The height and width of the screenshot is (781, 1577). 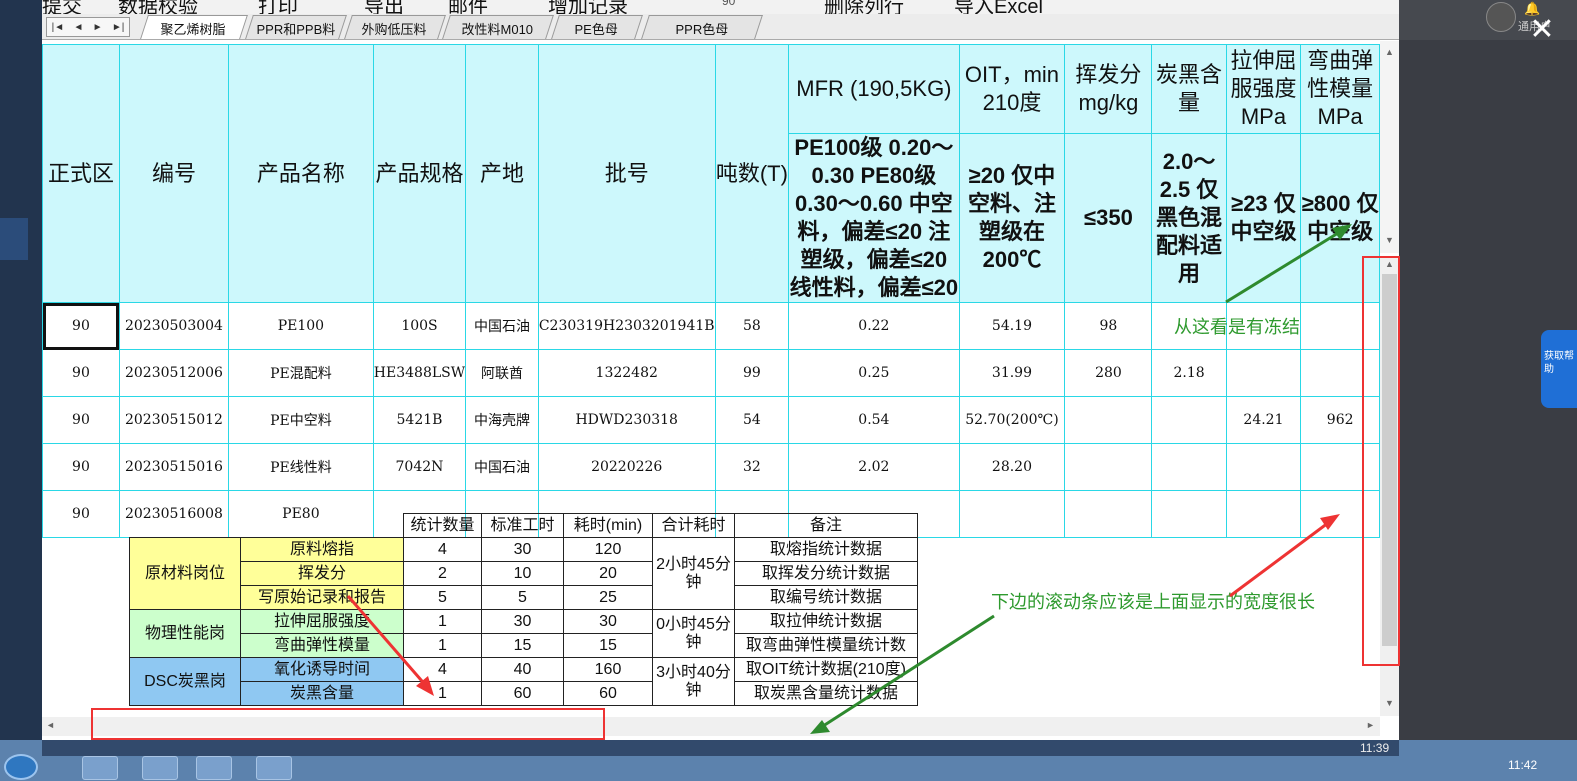 I want to click on start-button, so click(x=21, y=767).